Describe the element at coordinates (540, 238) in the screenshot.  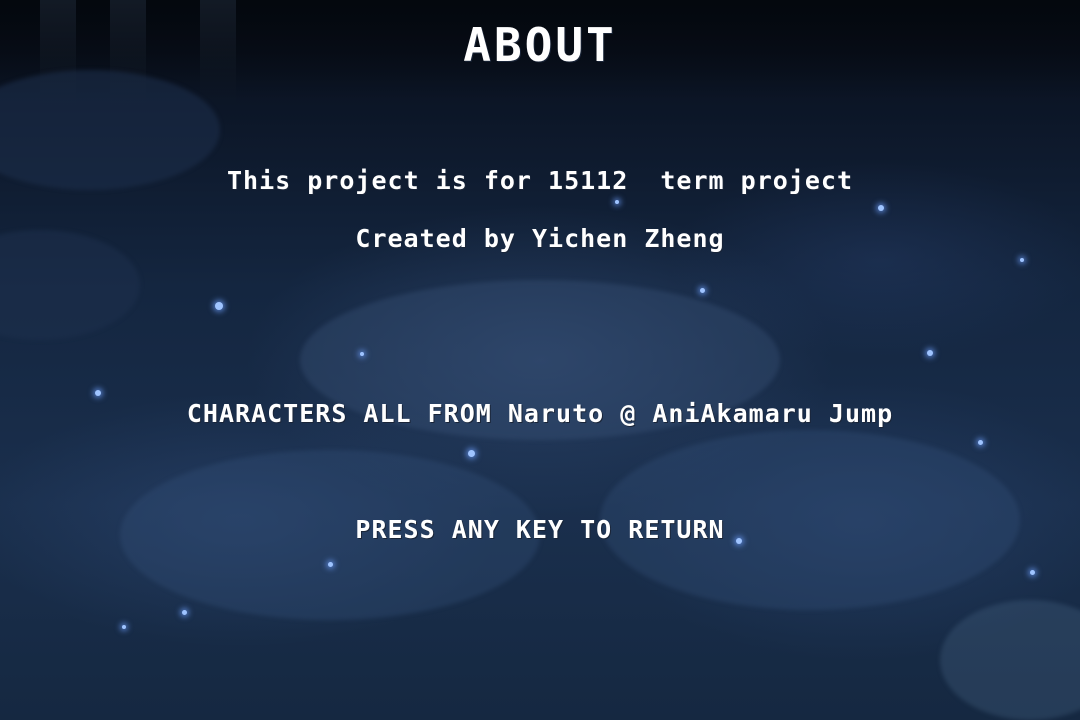
I see `creator-credit: Created by Yichen Zheng` at that location.